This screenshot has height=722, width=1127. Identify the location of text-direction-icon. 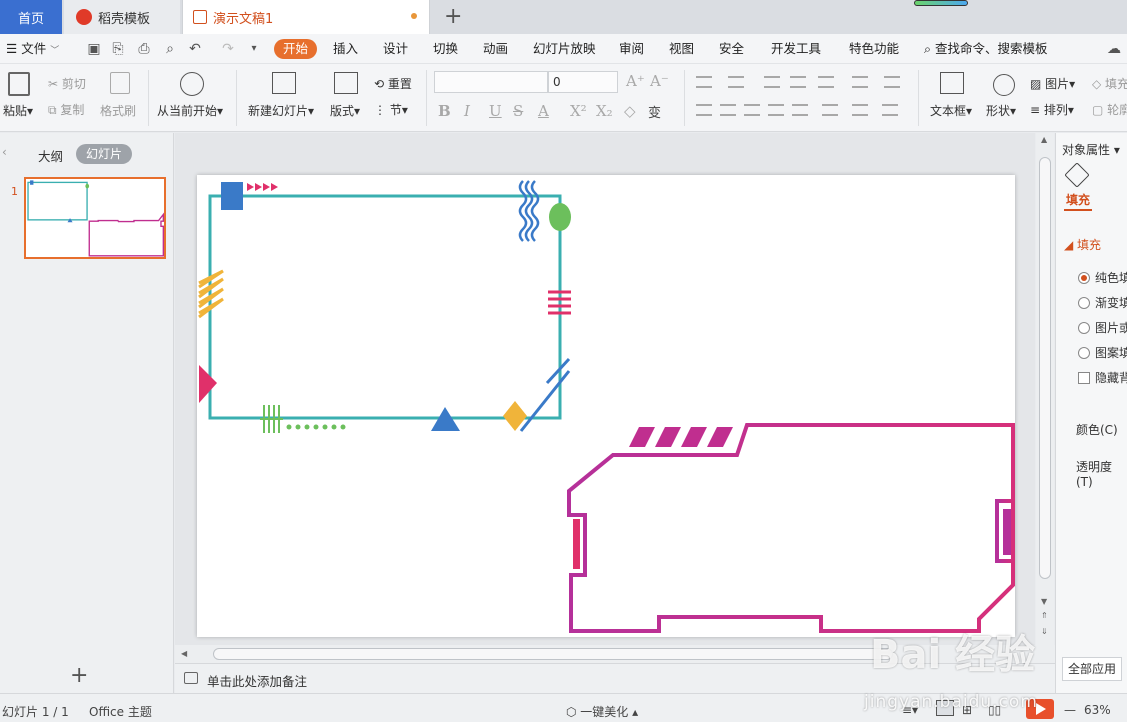
(860, 82).